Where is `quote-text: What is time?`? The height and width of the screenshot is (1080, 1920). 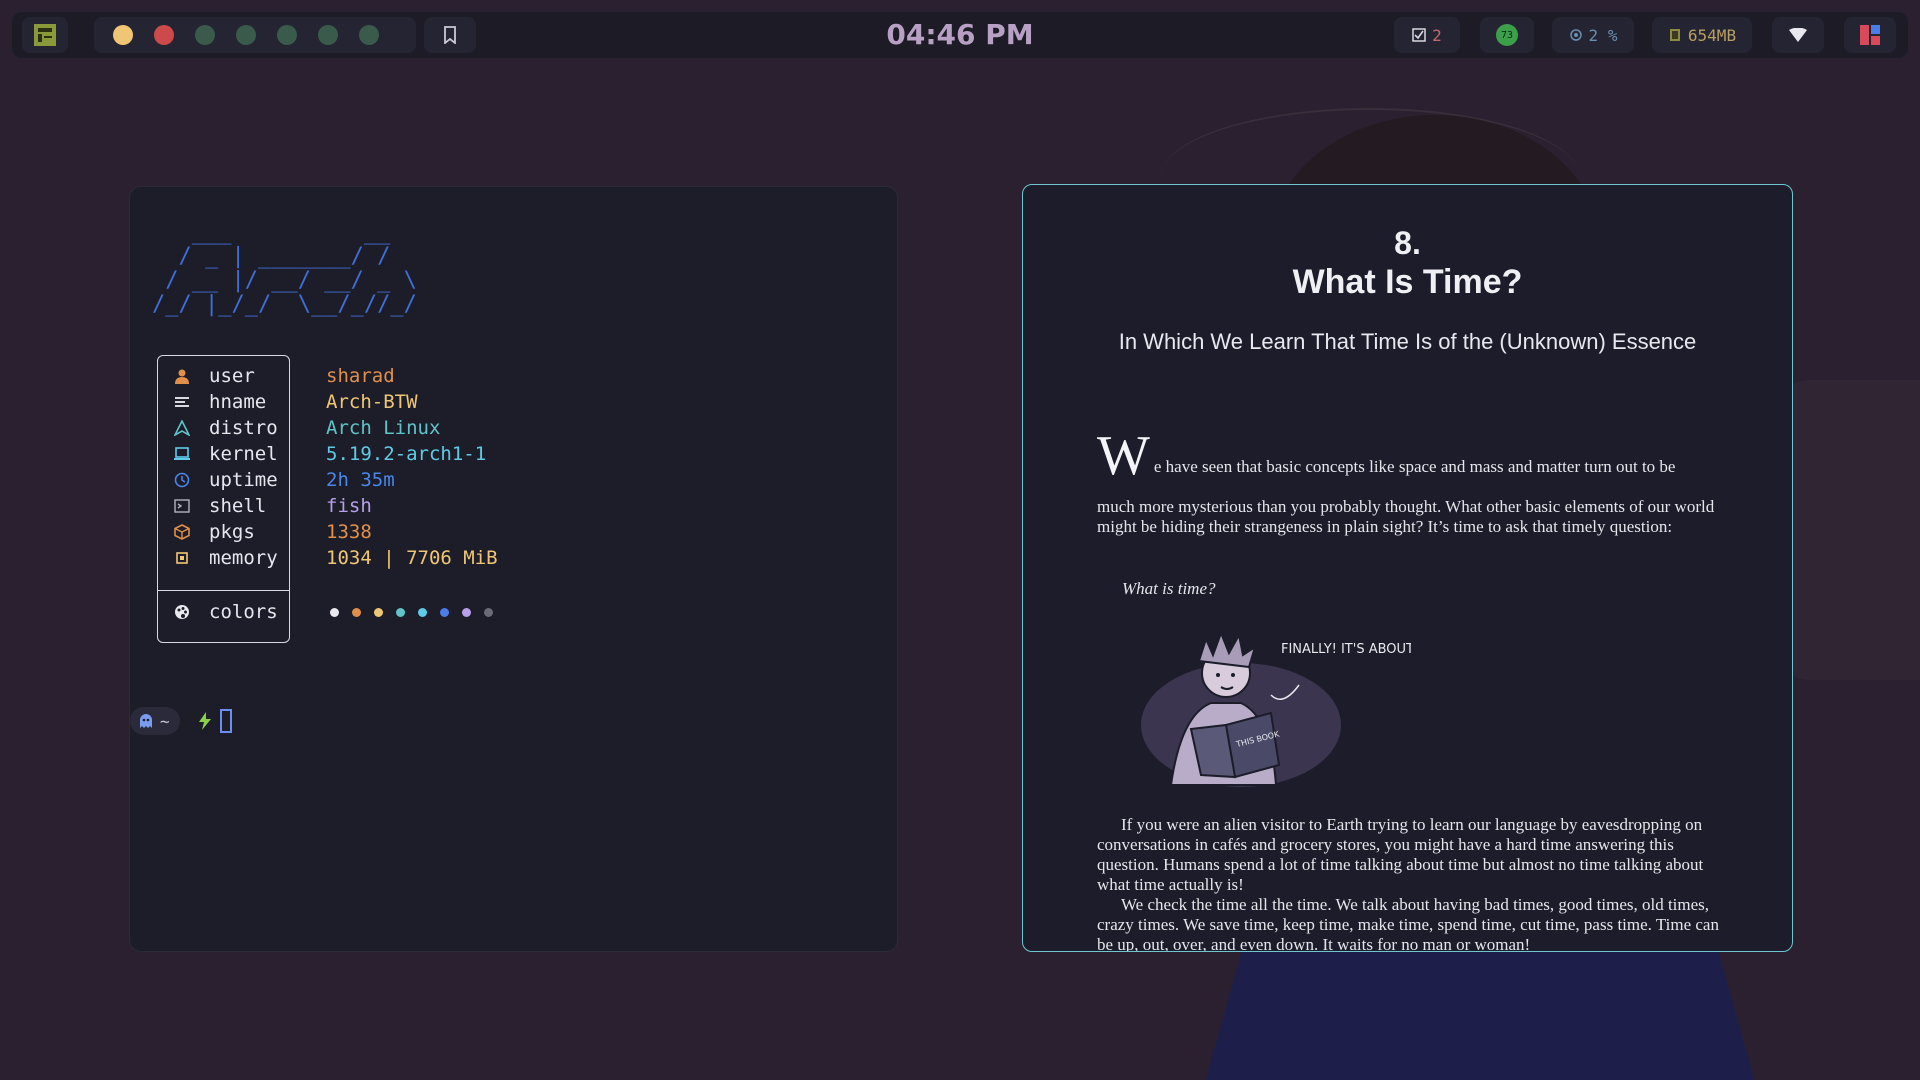
quote-text: What is time? is located at coordinates (1169, 588).